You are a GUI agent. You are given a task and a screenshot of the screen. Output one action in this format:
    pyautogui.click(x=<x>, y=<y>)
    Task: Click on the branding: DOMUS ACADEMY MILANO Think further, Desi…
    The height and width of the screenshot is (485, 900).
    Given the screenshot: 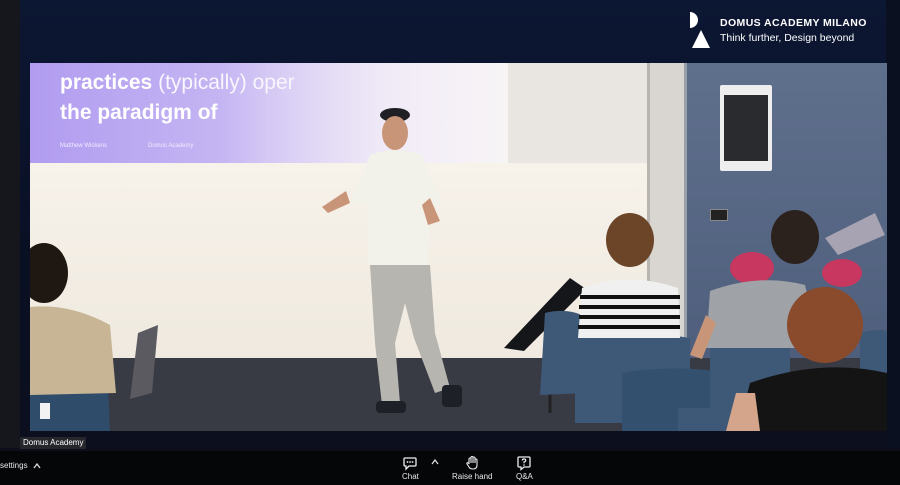 What is the action you would take?
    pyautogui.click(x=783, y=32)
    